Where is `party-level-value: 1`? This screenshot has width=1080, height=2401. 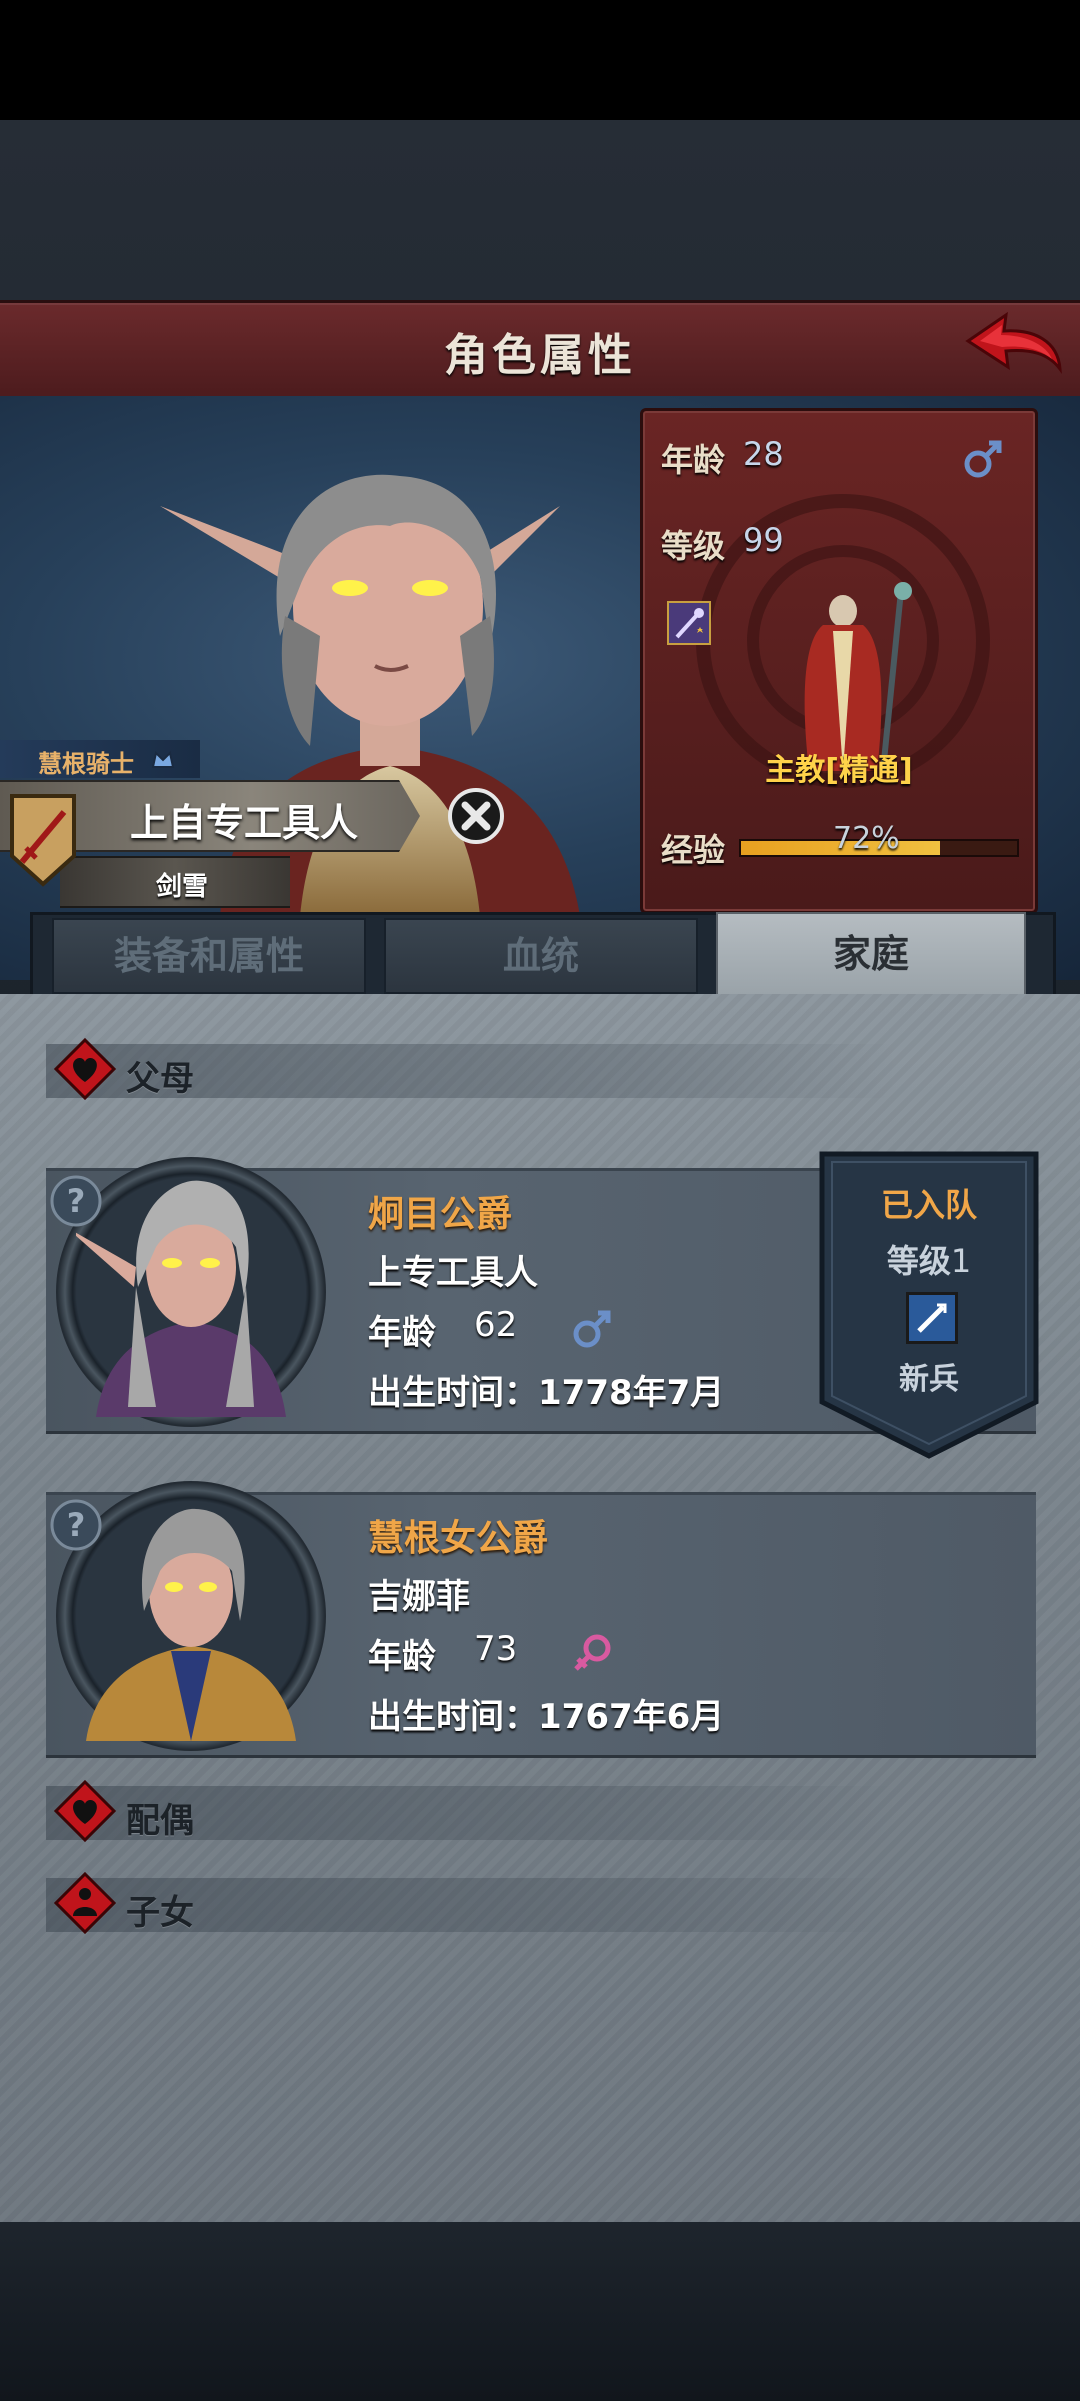
party-level-value: 1 is located at coordinates (961, 1261).